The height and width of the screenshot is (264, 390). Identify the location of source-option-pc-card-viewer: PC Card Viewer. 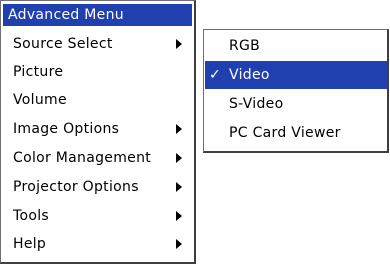
(296, 133).